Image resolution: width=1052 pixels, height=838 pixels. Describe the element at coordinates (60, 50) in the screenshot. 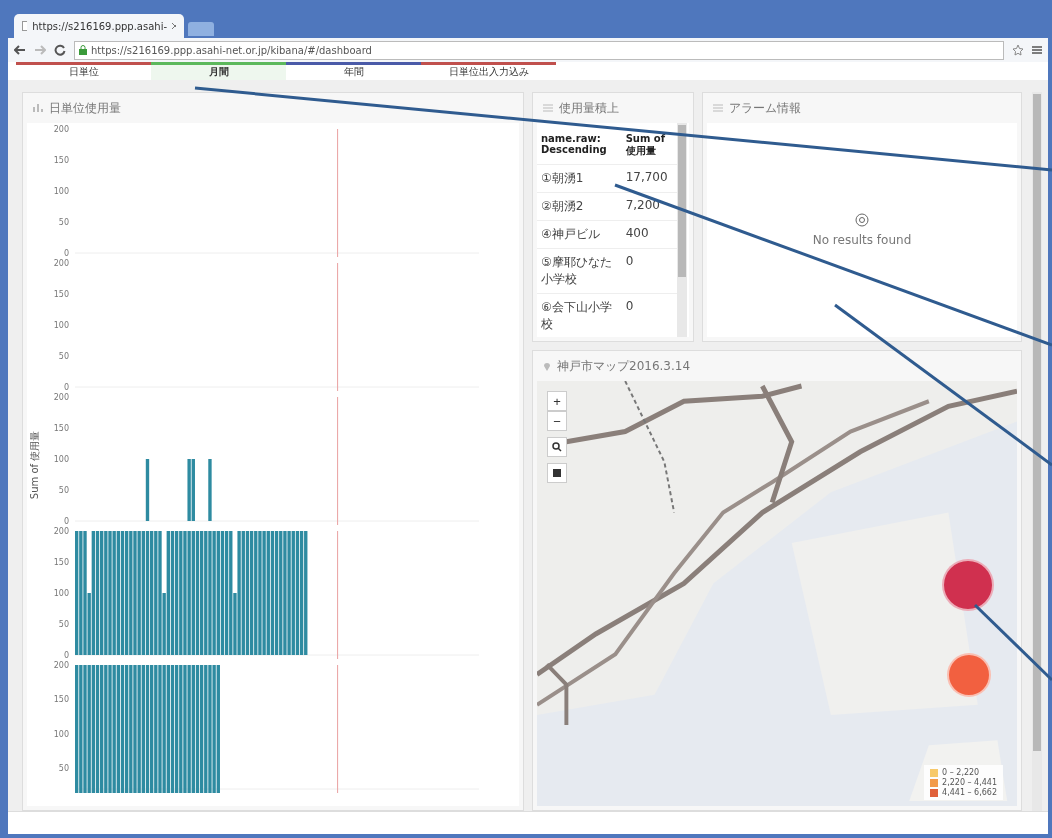

I see `reload-icon` at that location.